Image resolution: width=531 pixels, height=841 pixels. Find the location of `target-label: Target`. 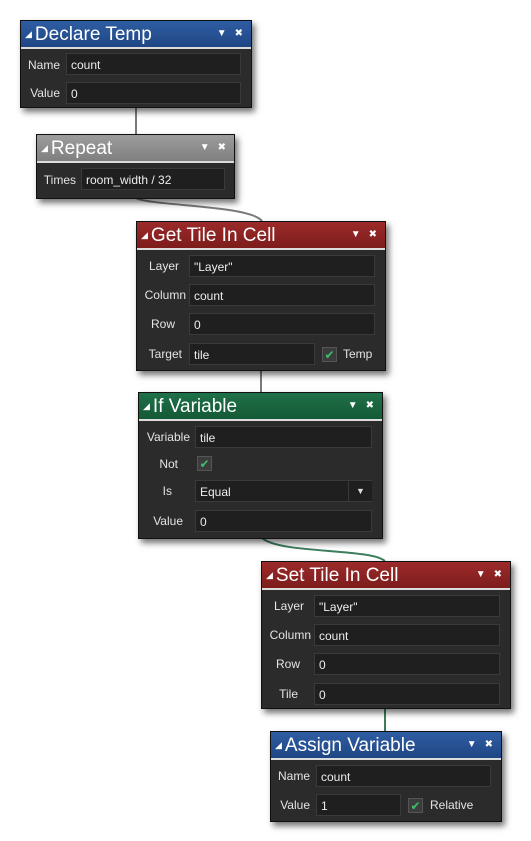

target-label: Target is located at coordinates (165, 354).